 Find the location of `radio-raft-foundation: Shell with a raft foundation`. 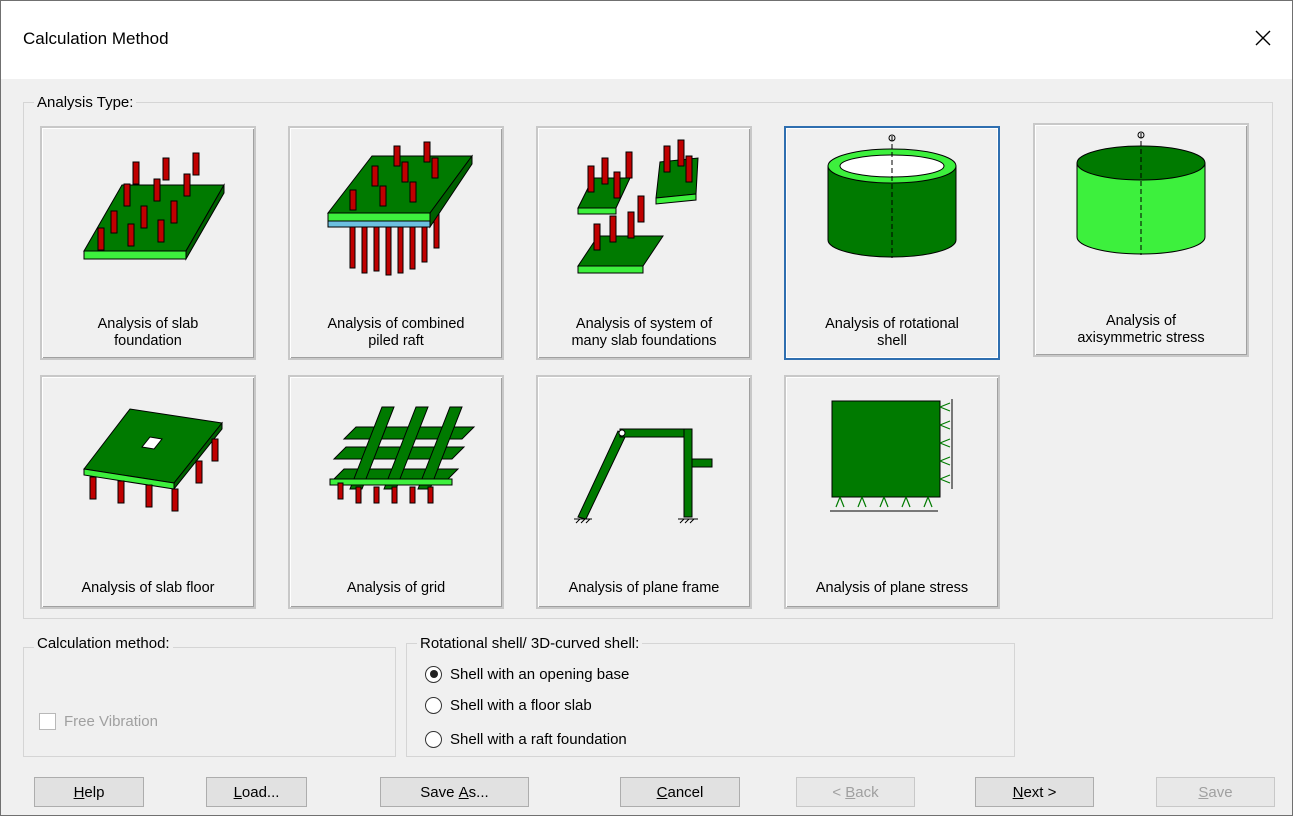

radio-raft-foundation: Shell with a raft foundation is located at coordinates (526, 739).